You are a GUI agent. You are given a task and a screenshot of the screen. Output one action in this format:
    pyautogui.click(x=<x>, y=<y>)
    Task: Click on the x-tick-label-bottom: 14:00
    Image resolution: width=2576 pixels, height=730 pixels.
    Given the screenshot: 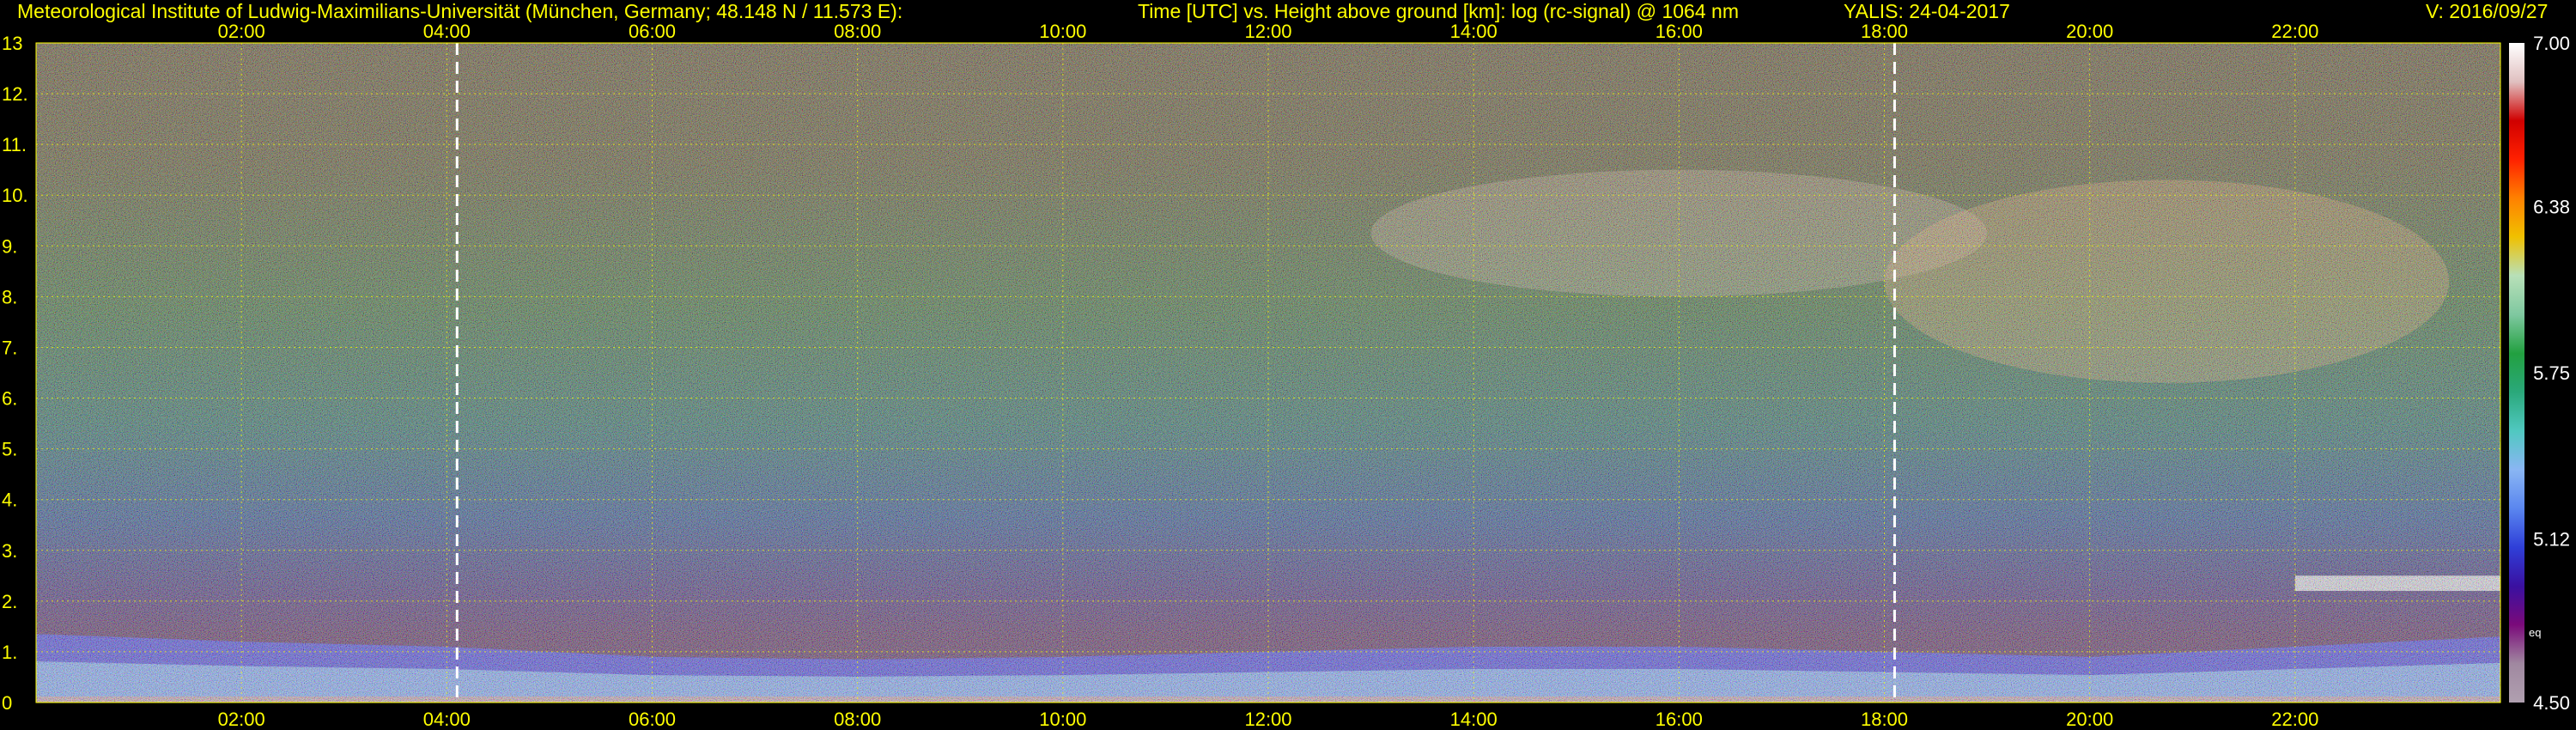 What is the action you would take?
    pyautogui.click(x=1474, y=719)
    